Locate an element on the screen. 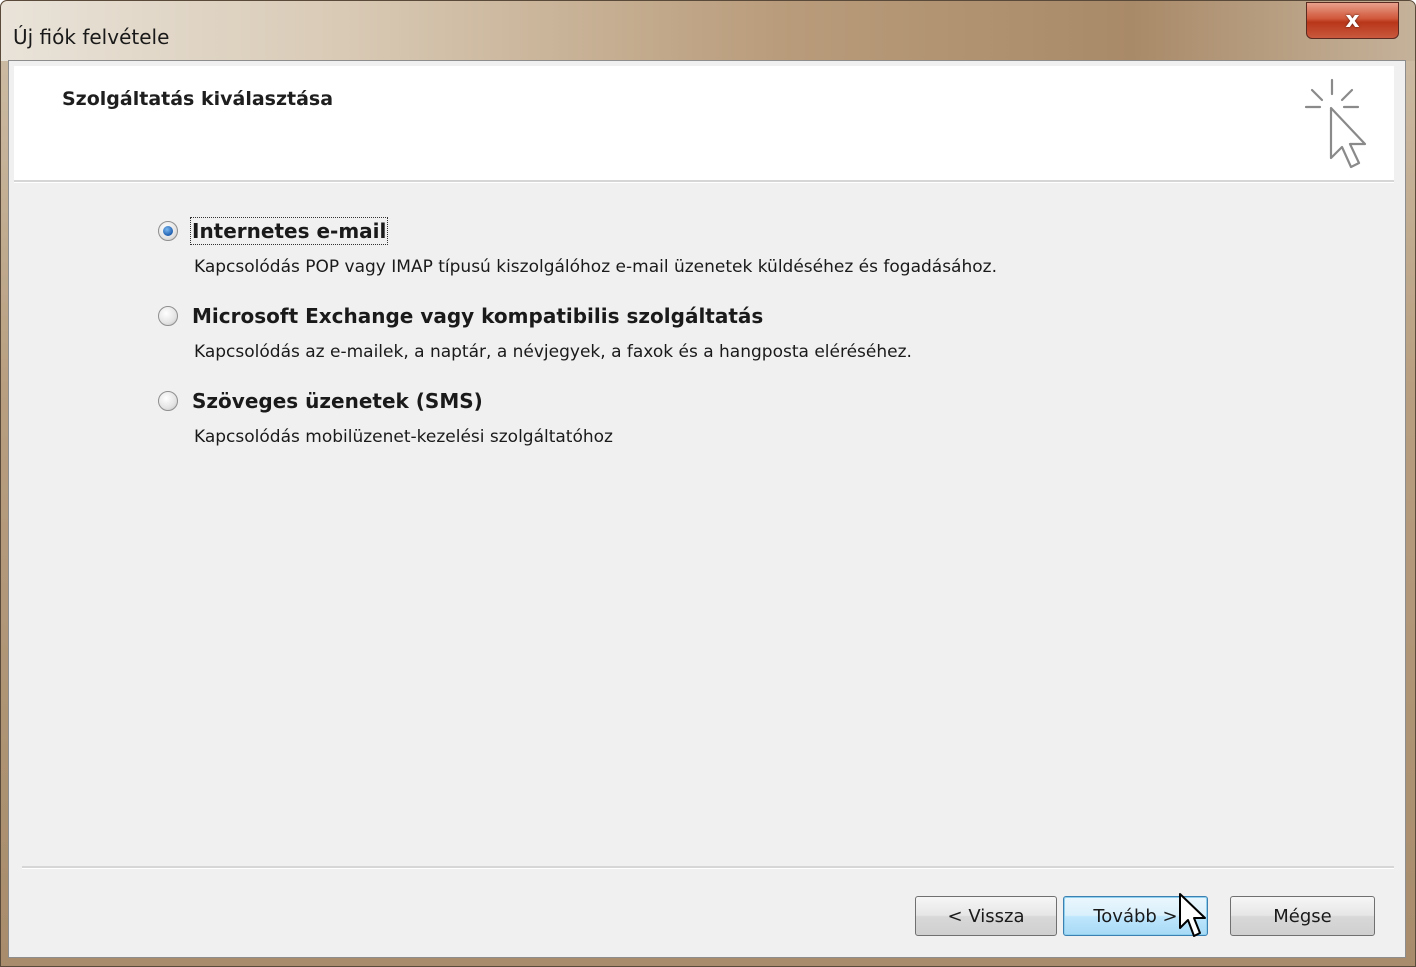 This screenshot has width=1416, height=967. close-icon: x is located at coordinates (1352, 20).